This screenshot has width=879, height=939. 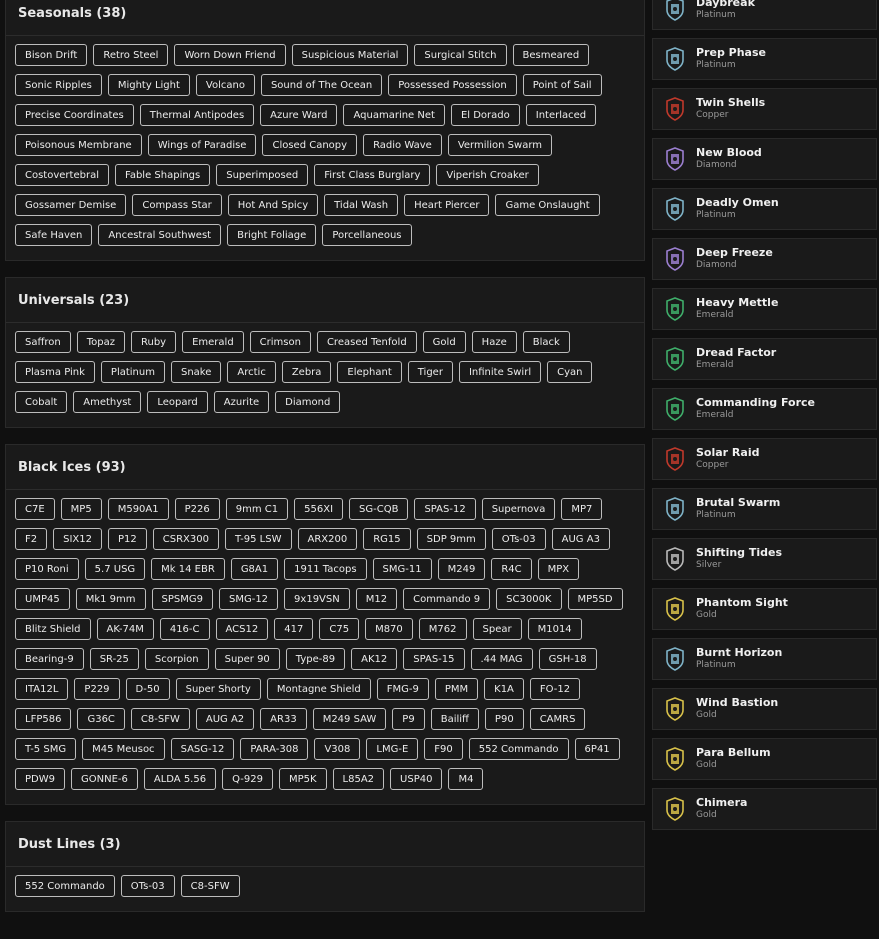 I want to click on item-chip: V308, so click(x=337, y=749).